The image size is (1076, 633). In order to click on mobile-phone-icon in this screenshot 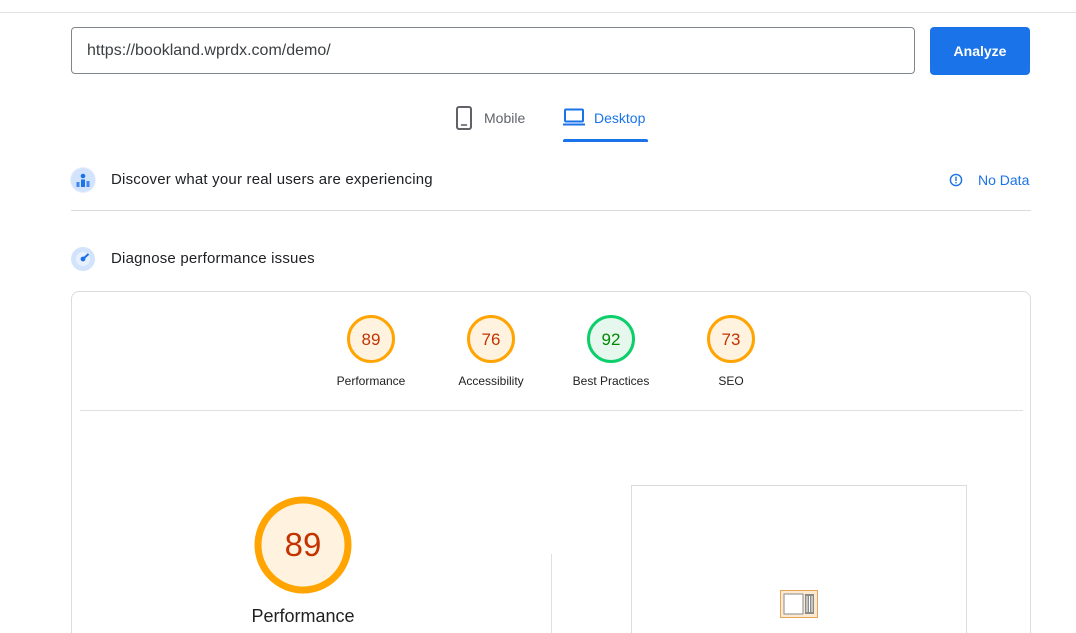, I will do `click(464, 119)`.